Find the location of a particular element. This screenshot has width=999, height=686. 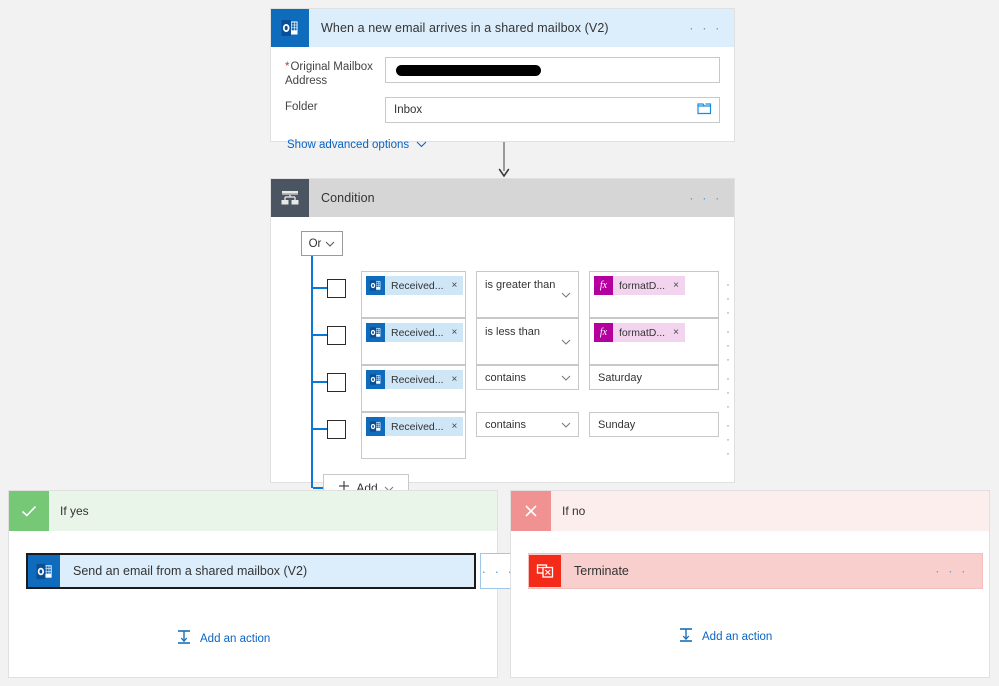

condition-operator-value: contains is located at coordinates (505, 424).